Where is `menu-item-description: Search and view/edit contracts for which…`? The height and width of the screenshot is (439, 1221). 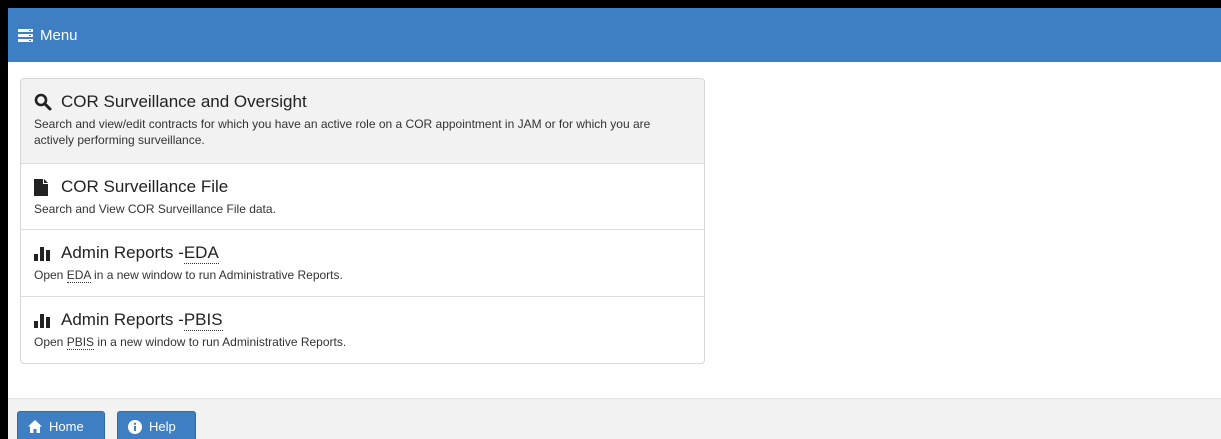
menu-item-description: Search and view/edit contracts for which… is located at coordinates (342, 132).